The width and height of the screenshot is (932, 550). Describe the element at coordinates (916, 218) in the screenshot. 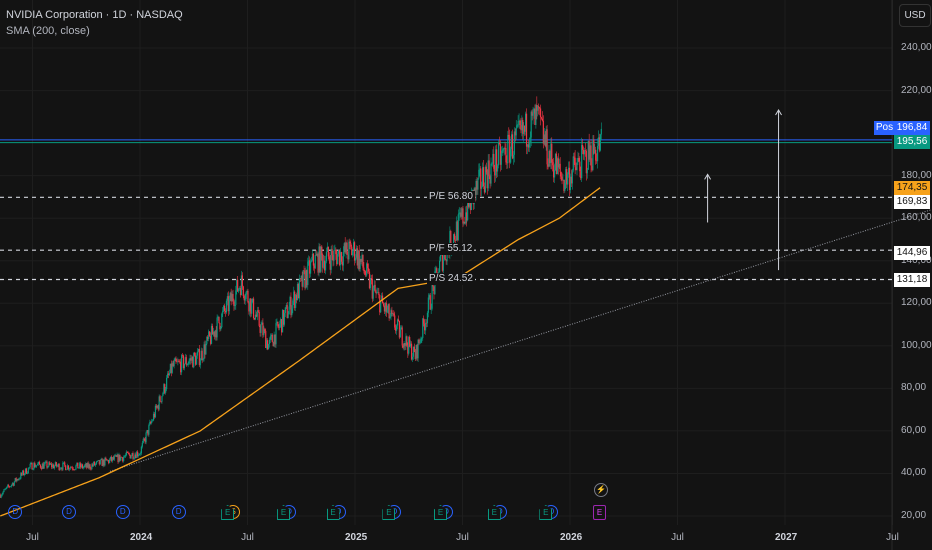

I see `y-tick-label: 160,00` at that location.